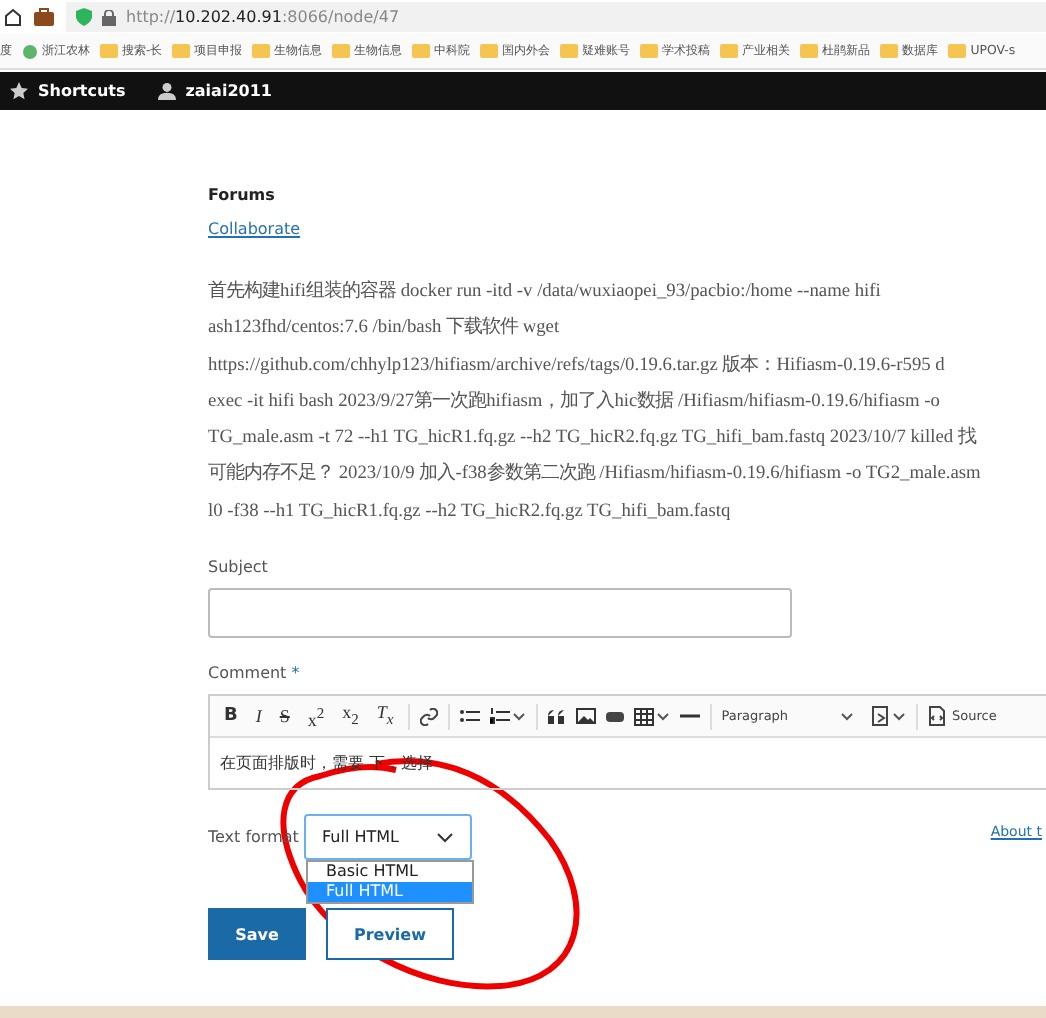 This screenshot has height=1018, width=1046. What do you see at coordinates (166, 91) in the screenshot?
I see `user-icon` at bounding box center [166, 91].